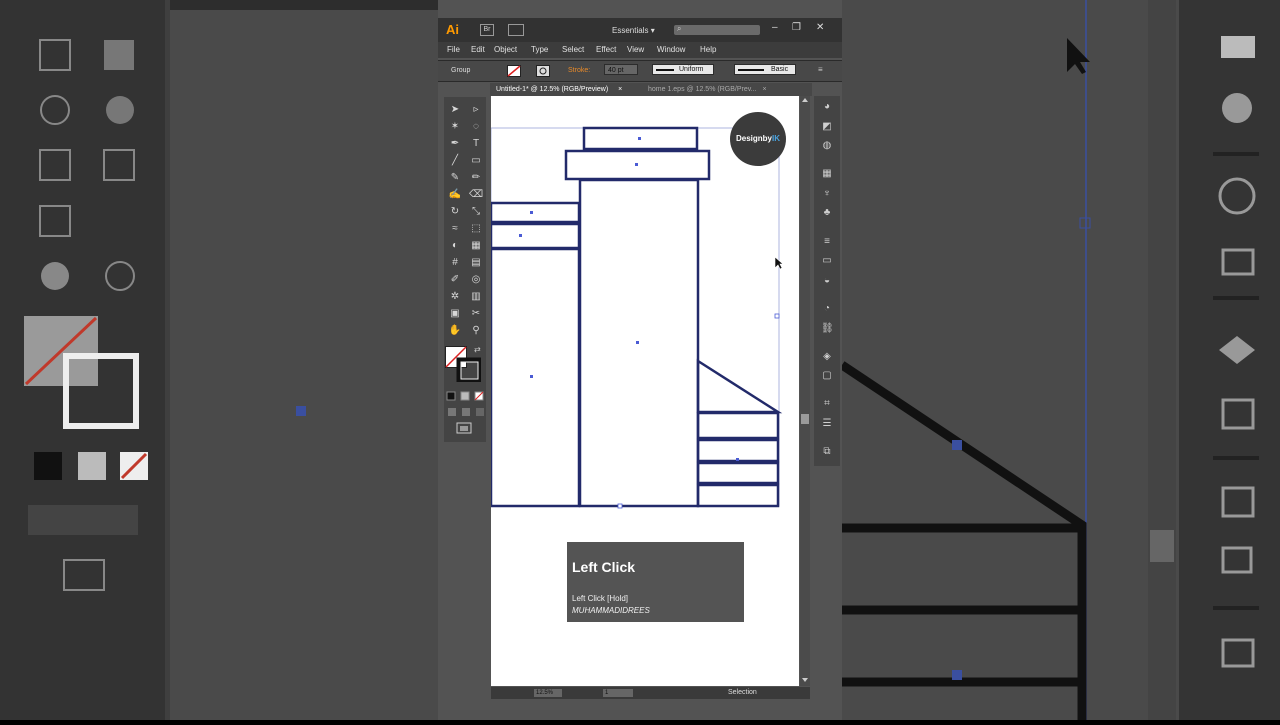  What do you see at coordinates (476, 110) in the screenshot?
I see `direct-selection-icon: ▹` at bounding box center [476, 110].